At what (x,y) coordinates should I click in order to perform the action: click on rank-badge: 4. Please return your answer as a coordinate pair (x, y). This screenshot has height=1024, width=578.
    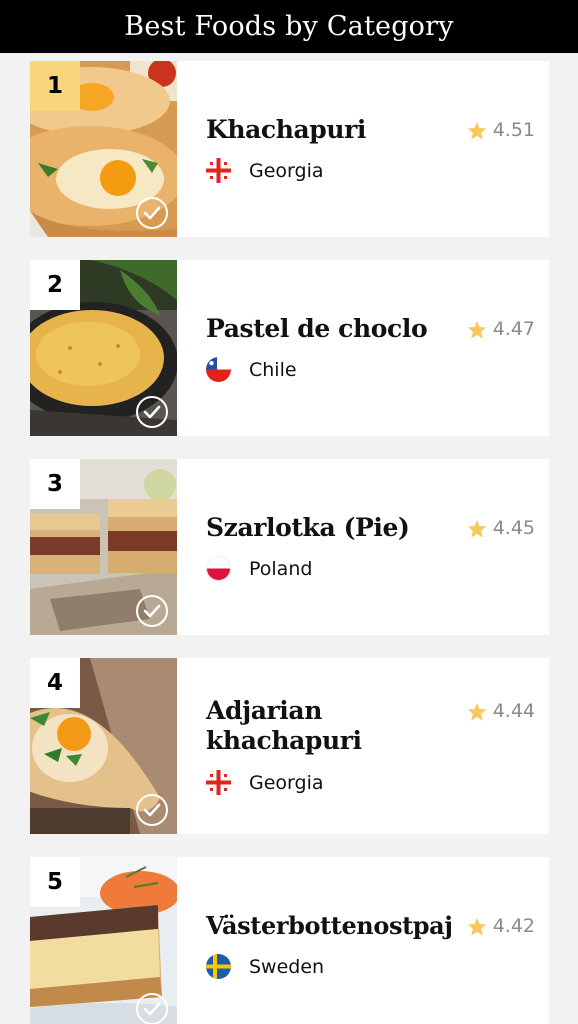
    Looking at the image, I should click on (55, 683).